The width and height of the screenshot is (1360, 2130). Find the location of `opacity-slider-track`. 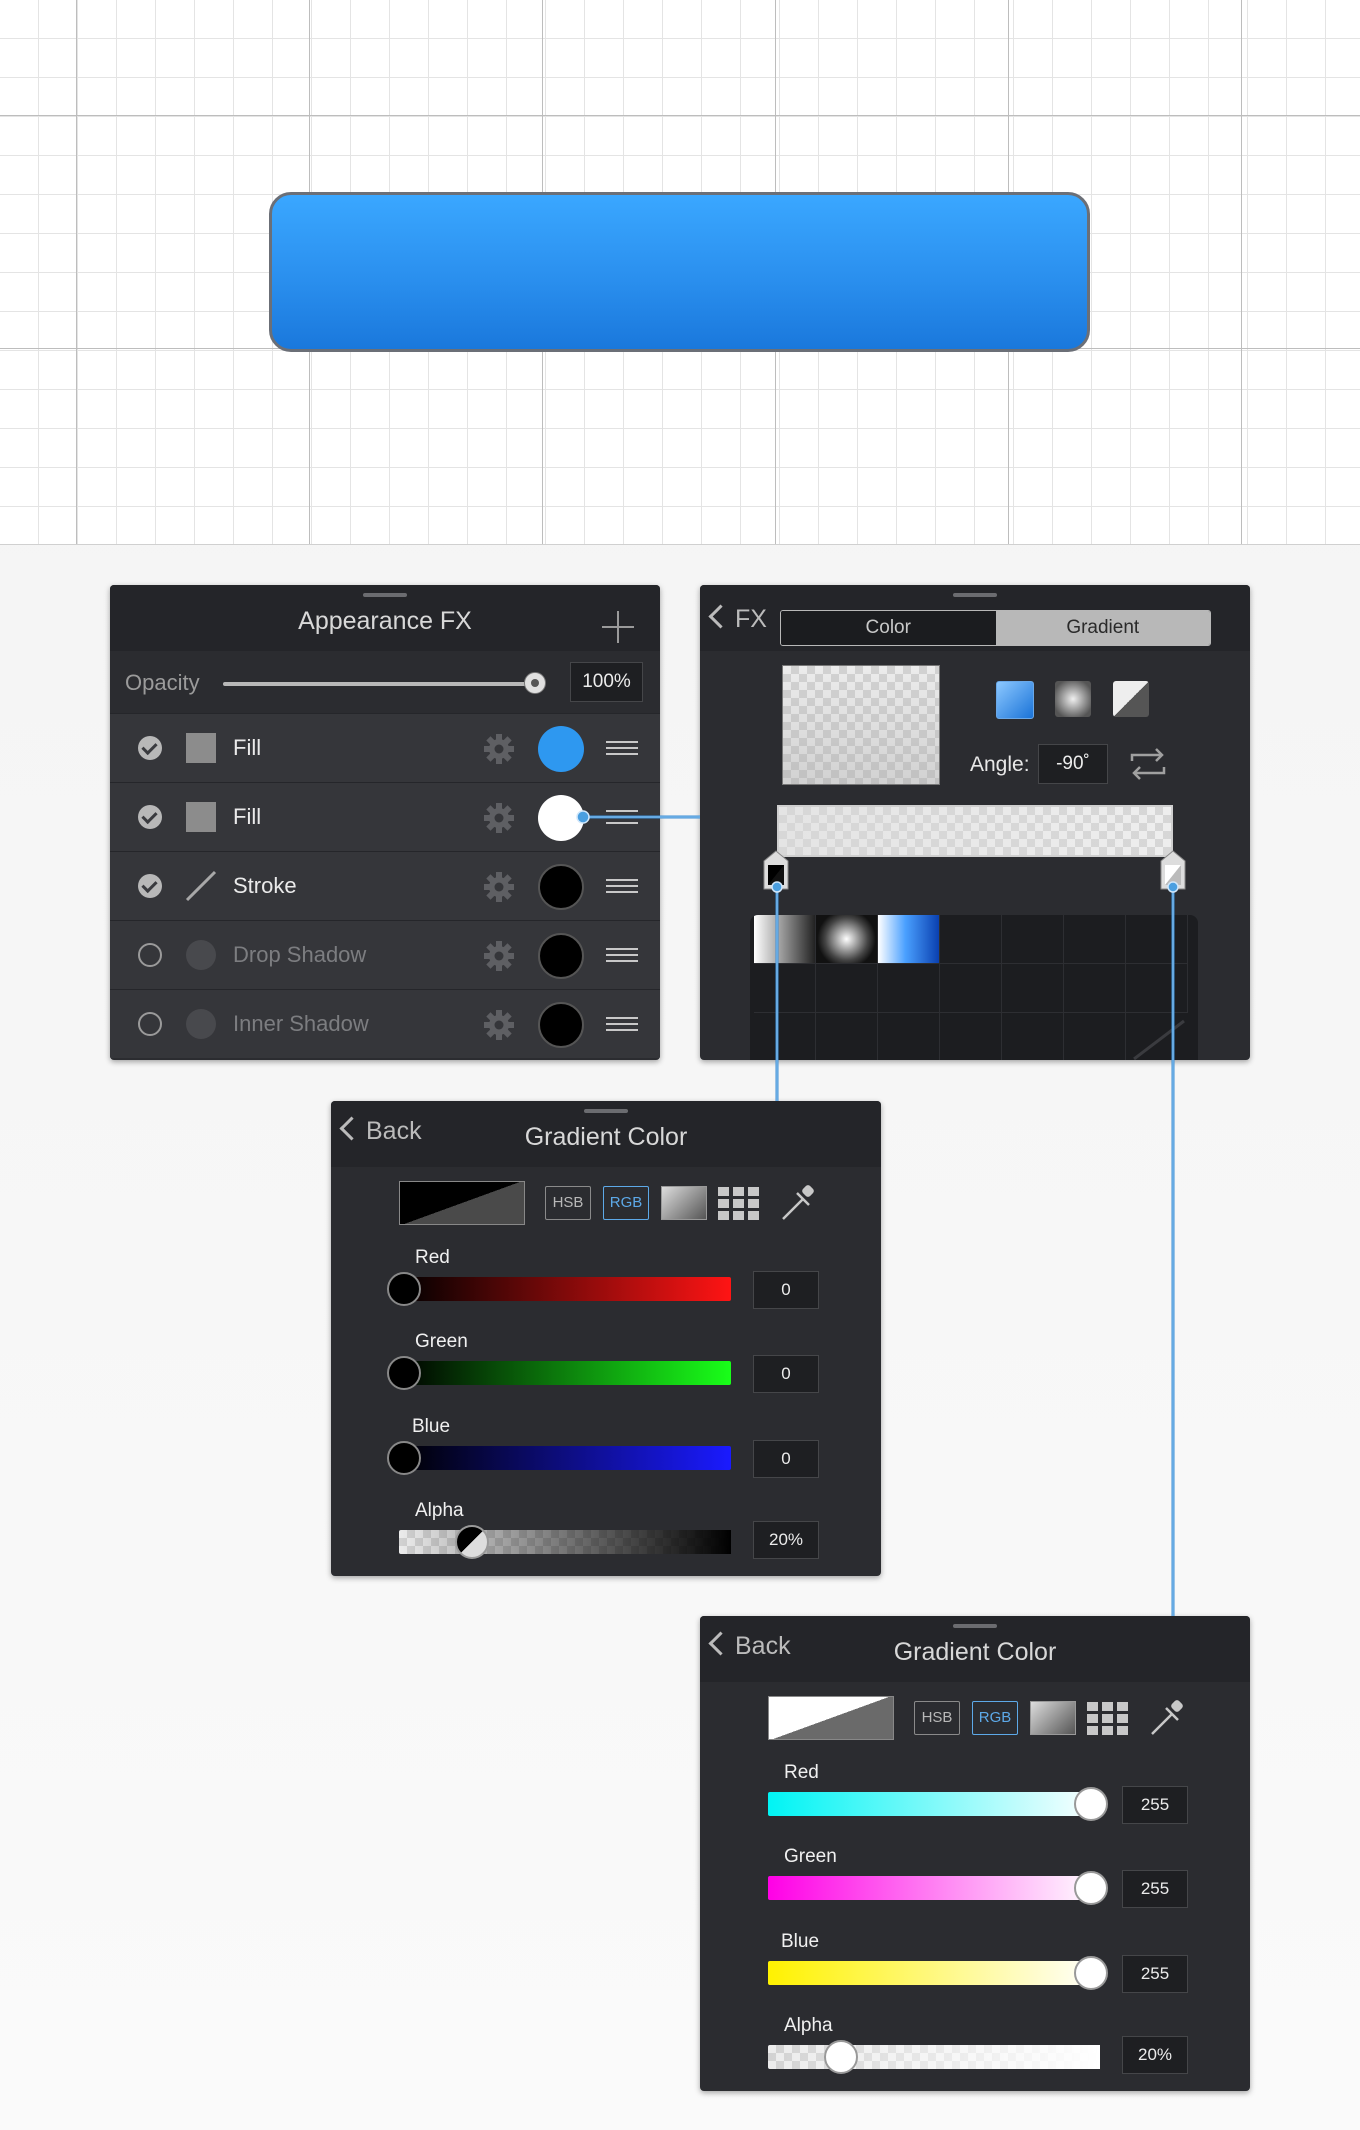

opacity-slider-track is located at coordinates (380, 684).